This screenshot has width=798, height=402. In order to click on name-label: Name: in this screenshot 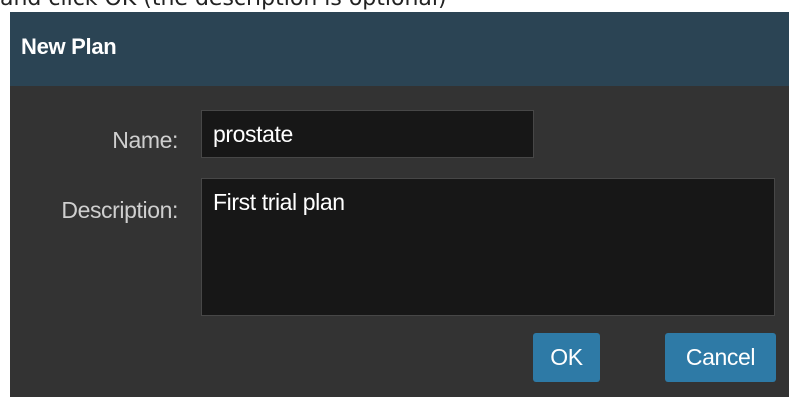, I will do `click(145, 140)`.